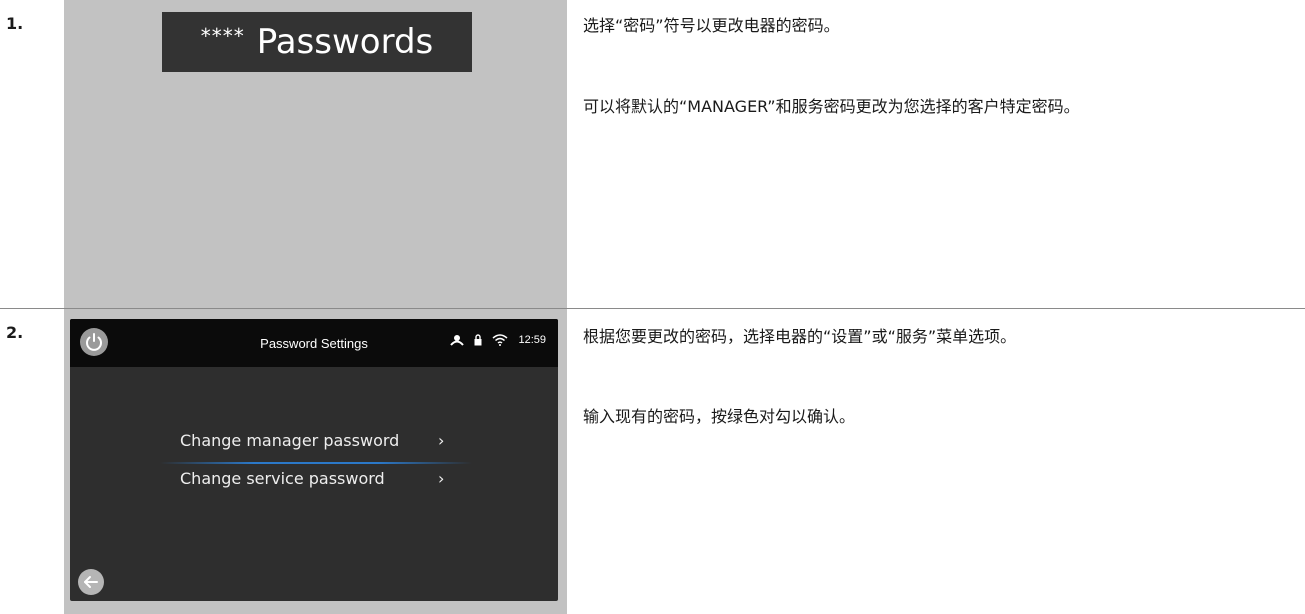 The height and width of the screenshot is (614, 1305). I want to click on step-1-instruction-2: 可以将默认的“MANAGER”和服务密码更改为您选择的客户特定密码。, so click(831, 106).